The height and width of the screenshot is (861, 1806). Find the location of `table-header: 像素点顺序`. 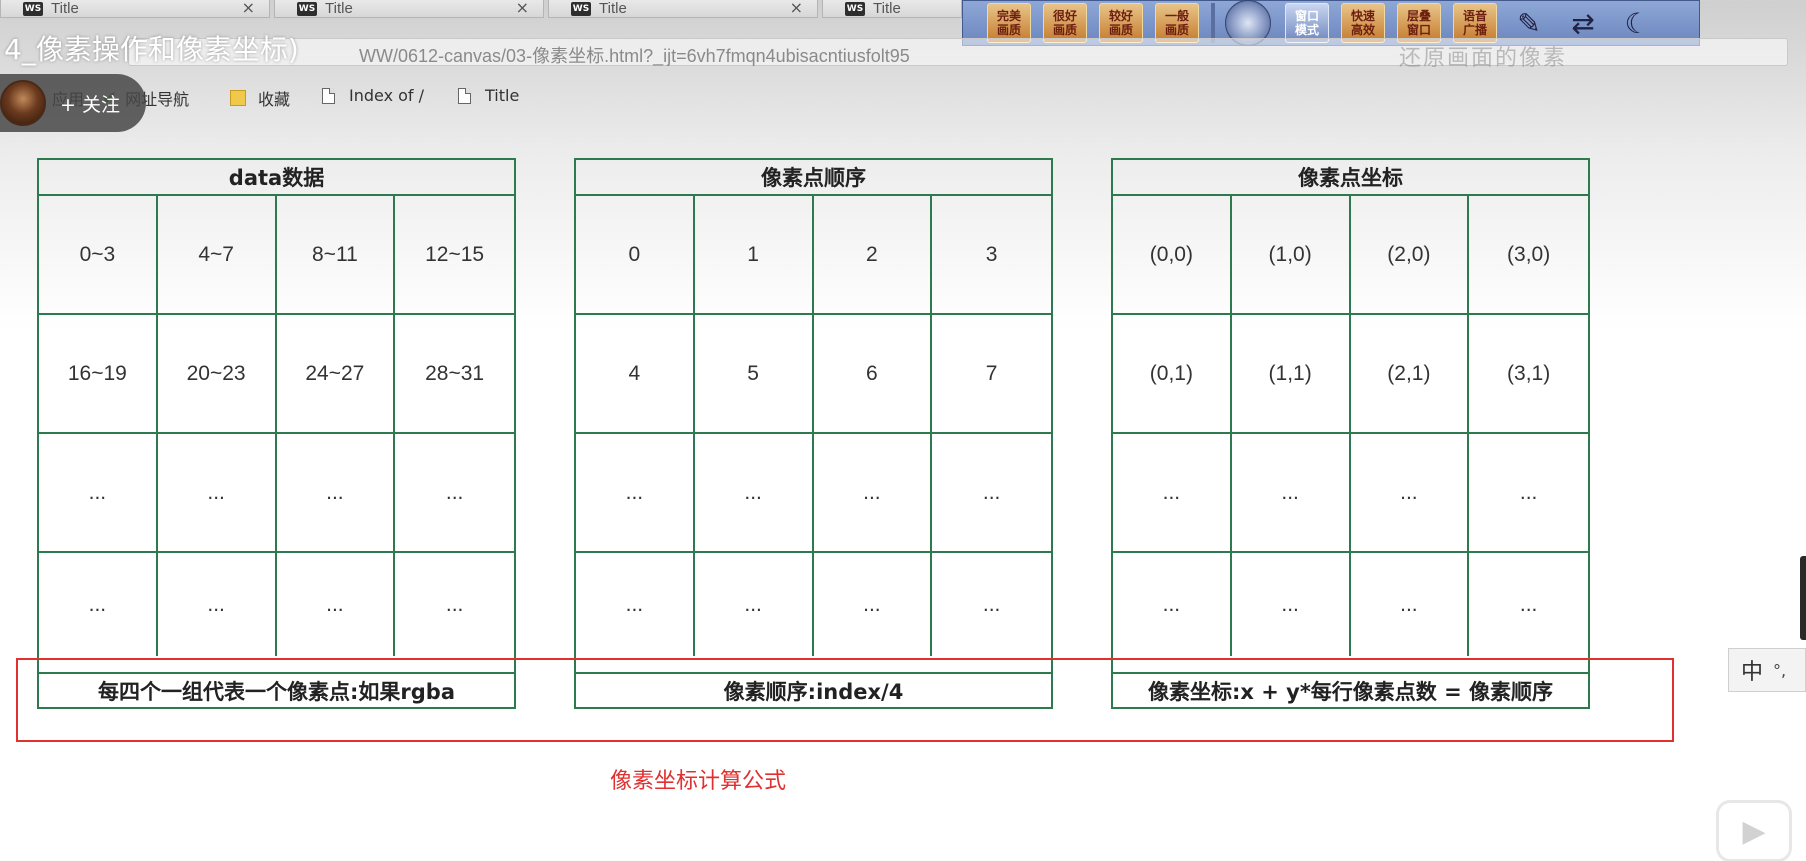

table-header: 像素点顺序 is located at coordinates (813, 178).